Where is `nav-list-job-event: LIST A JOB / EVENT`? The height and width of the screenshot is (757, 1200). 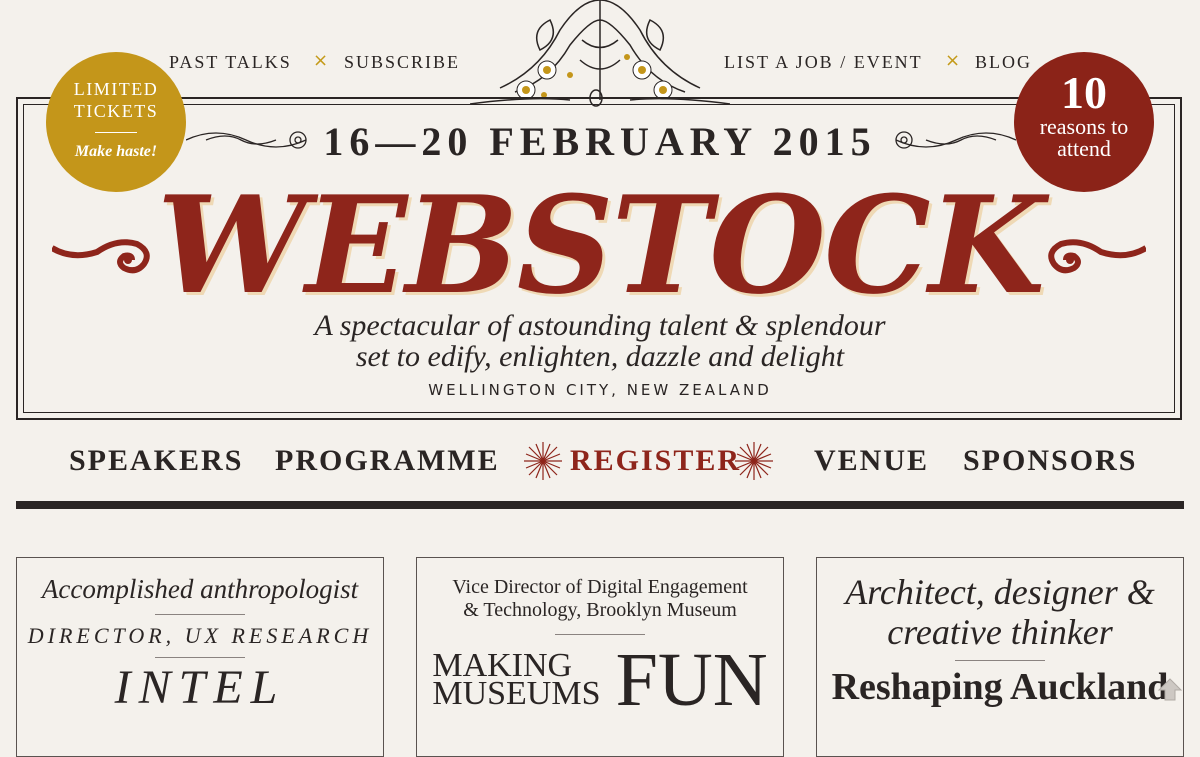 nav-list-job-event: LIST A JOB / EVENT is located at coordinates (823, 62).